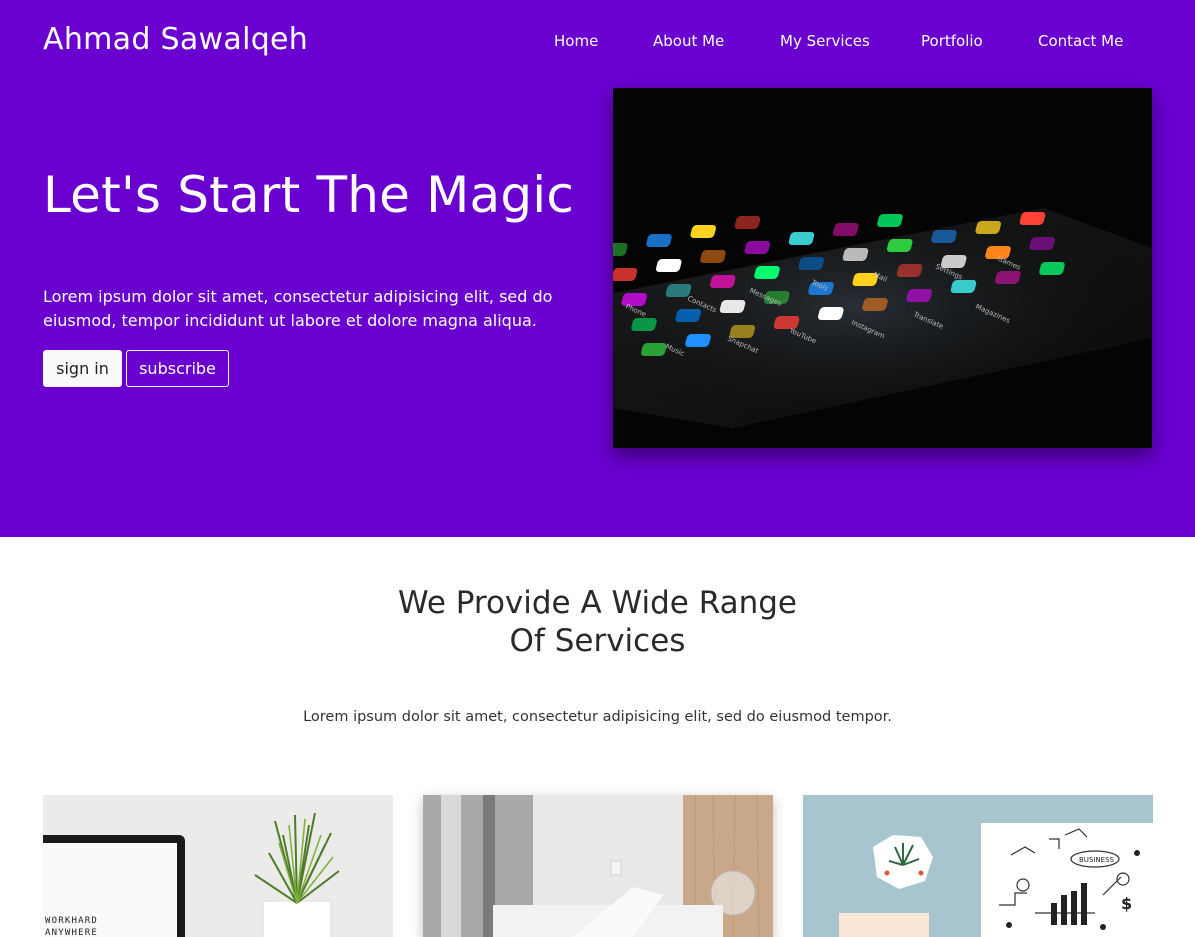 This screenshot has height=937, width=1195. What do you see at coordinates (597, 603) in the screenshot?
I see `services-title-line-1: We Provide A Wide Range` at bounding box center [597, 603].